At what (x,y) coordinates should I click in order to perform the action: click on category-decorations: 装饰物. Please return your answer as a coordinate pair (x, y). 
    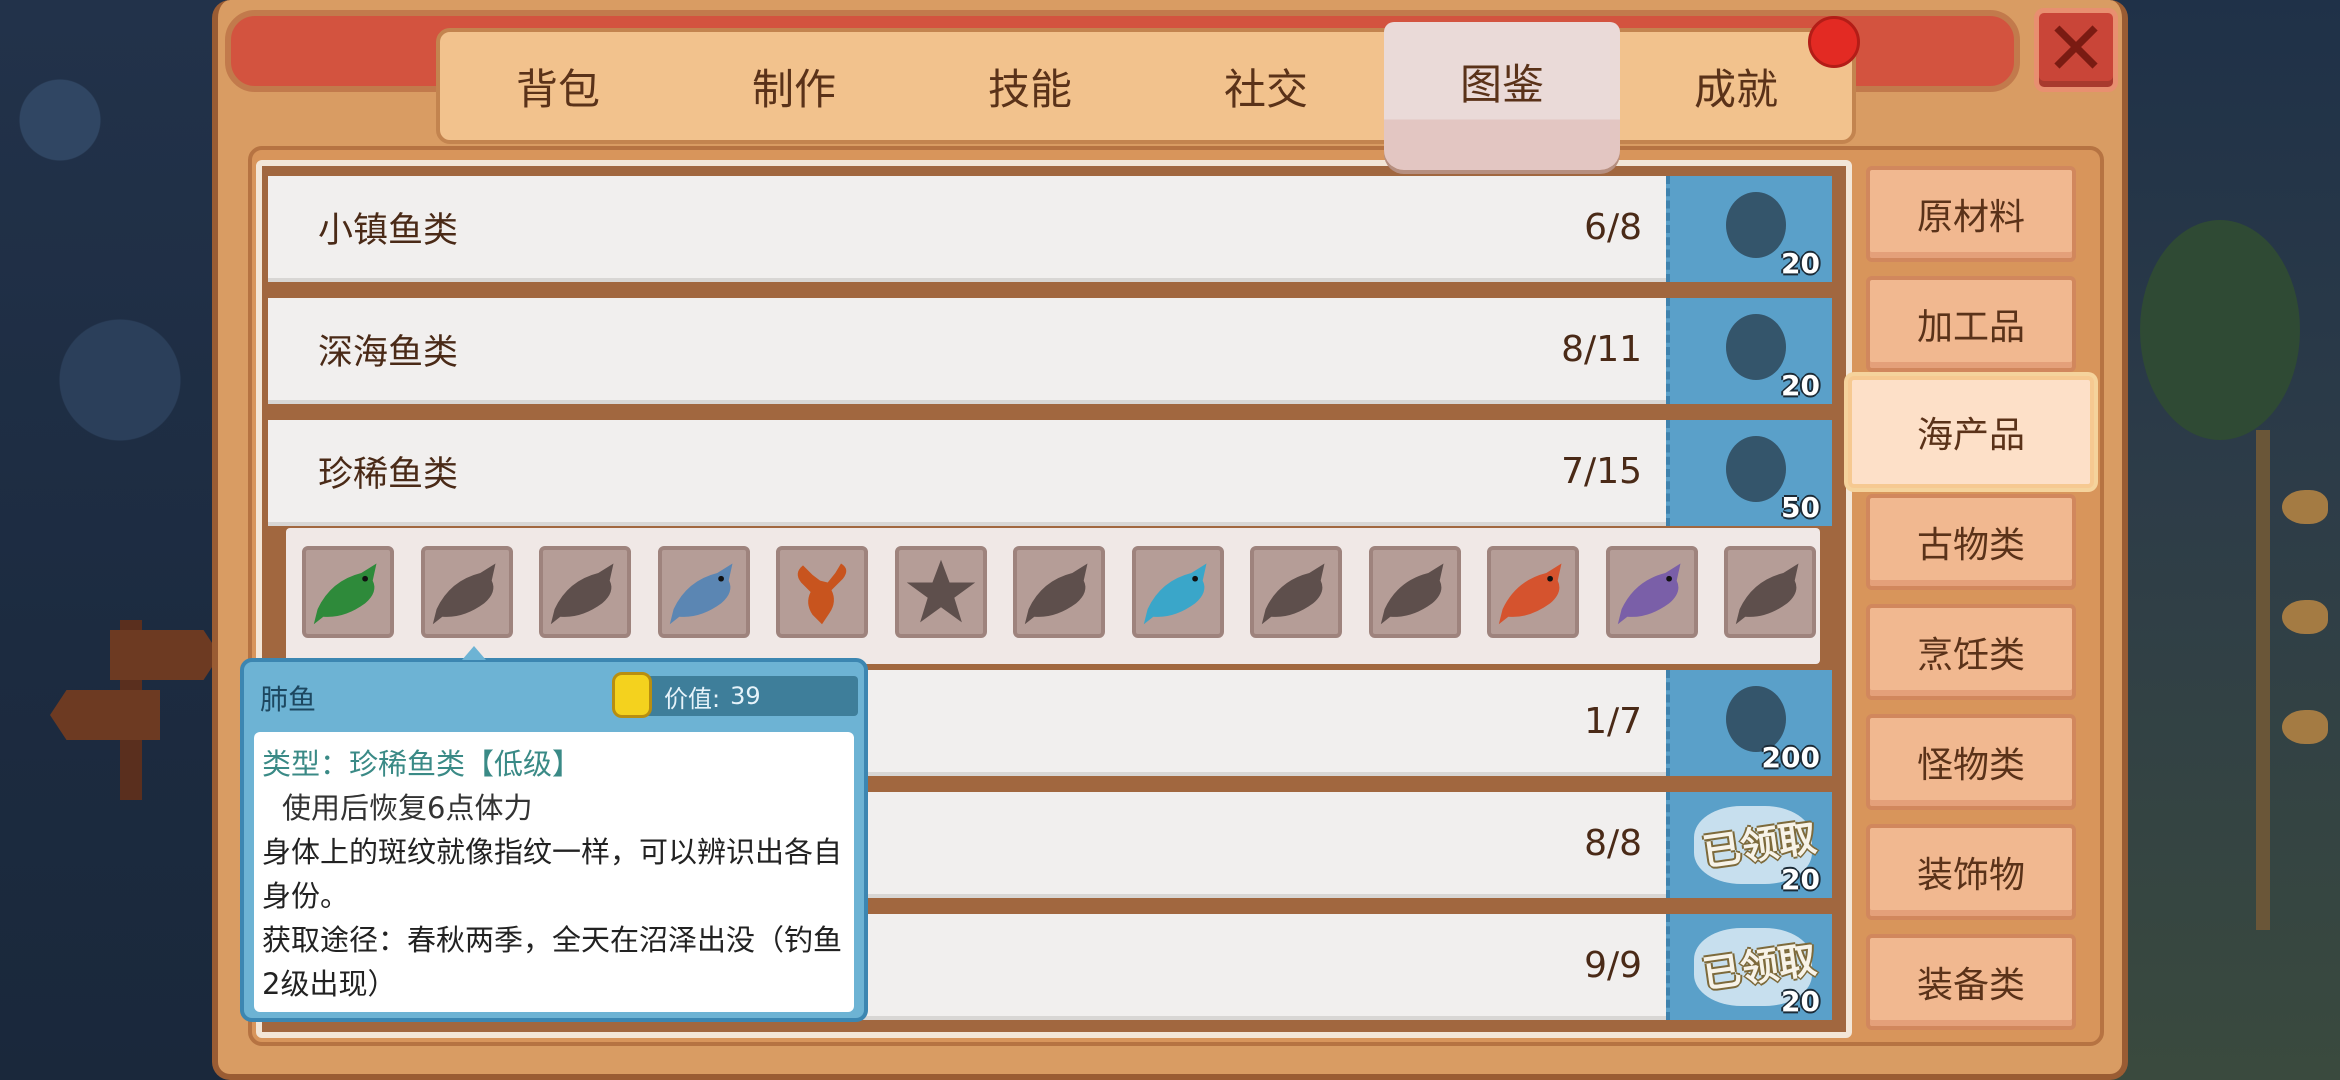
    Looking at the image, I should click on (1971, 872).